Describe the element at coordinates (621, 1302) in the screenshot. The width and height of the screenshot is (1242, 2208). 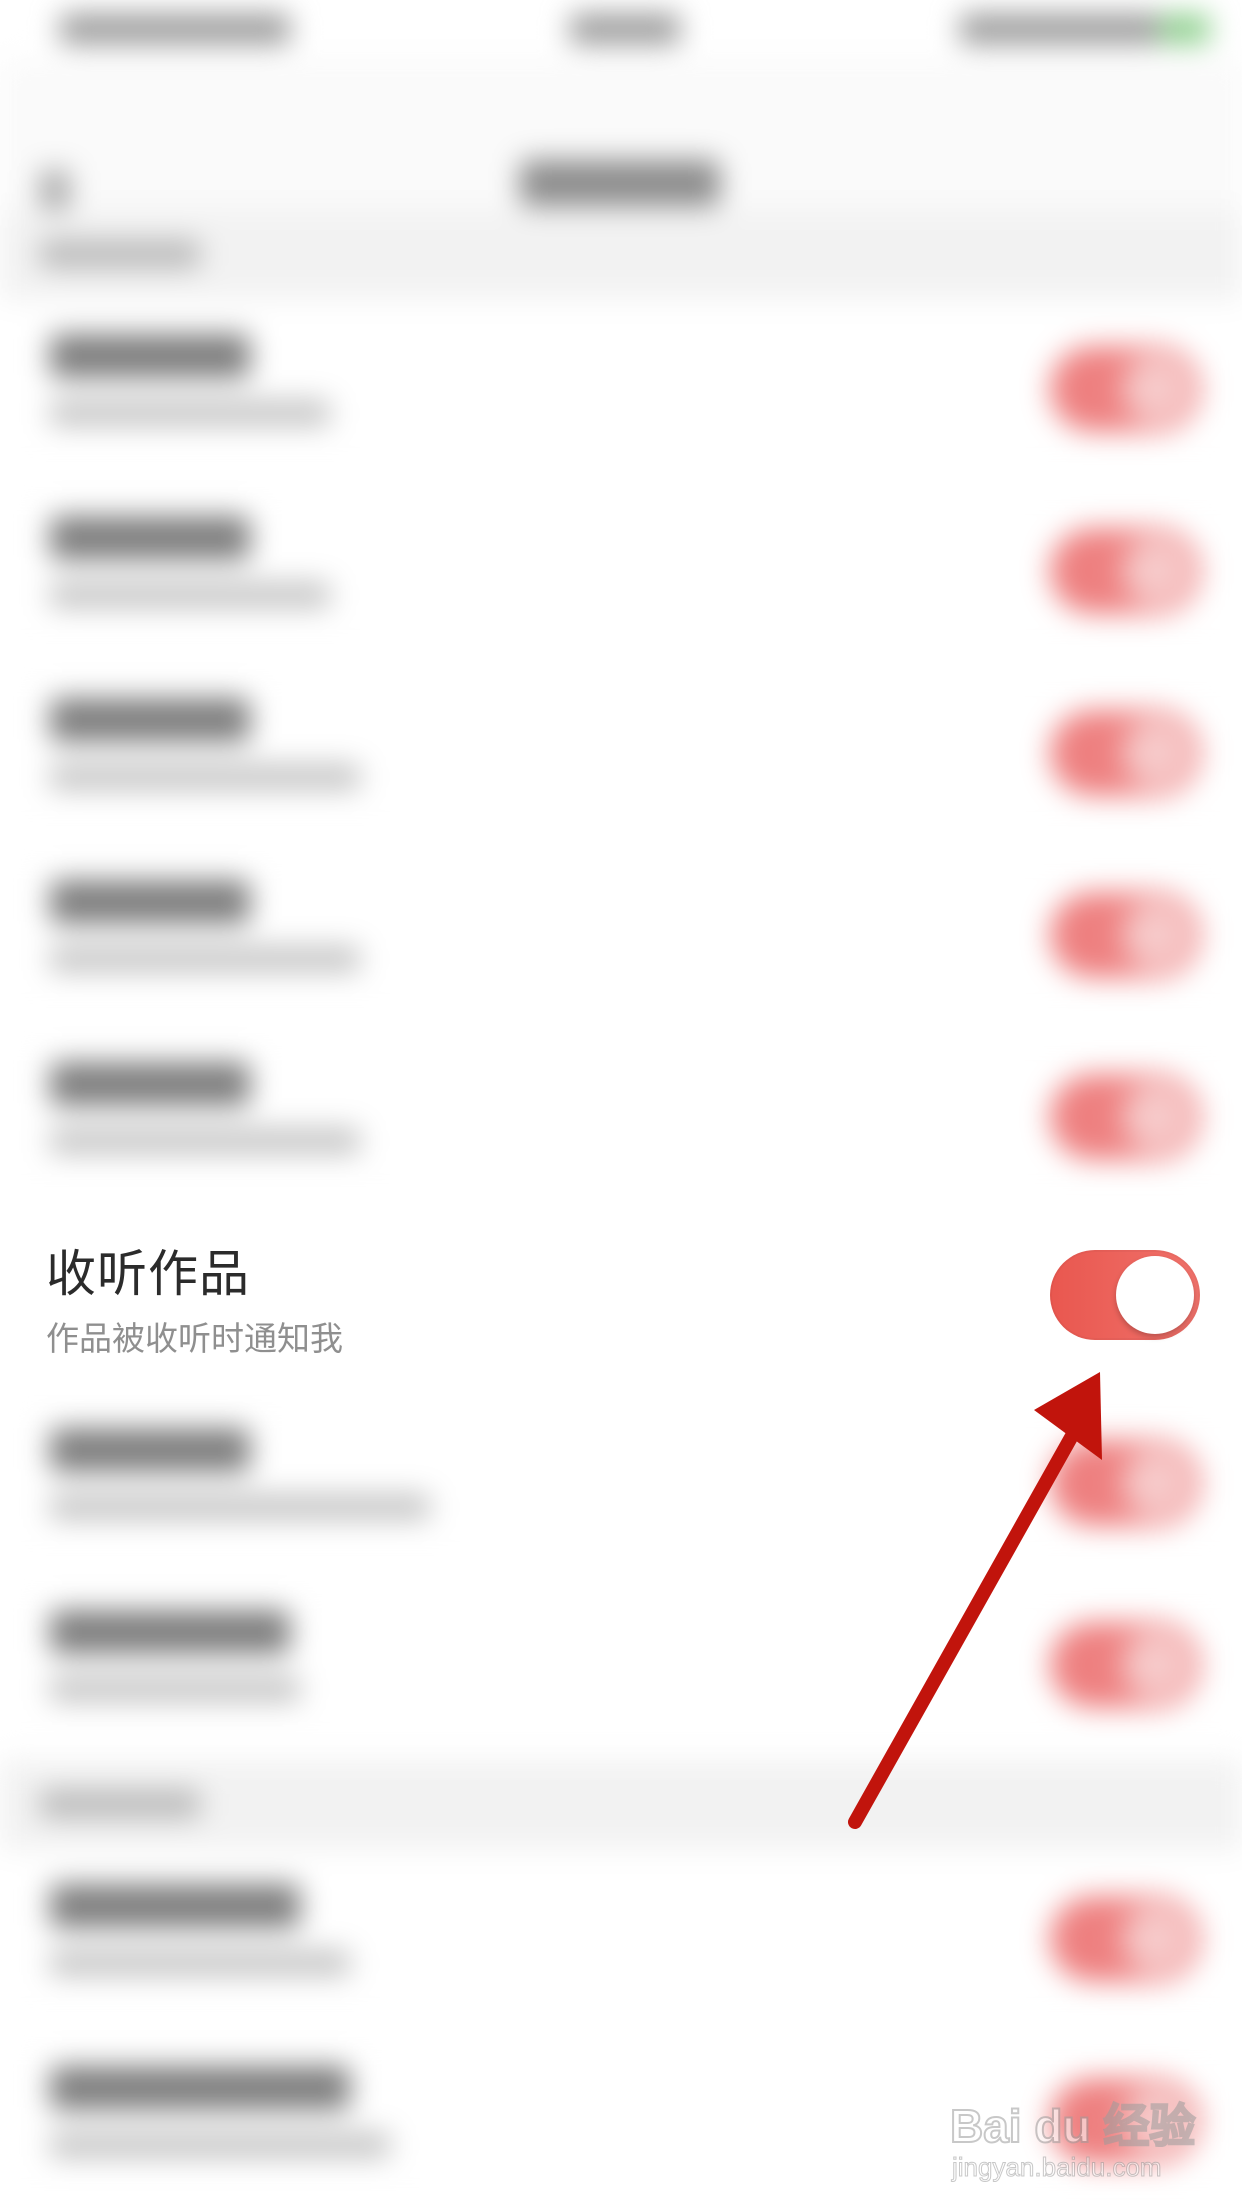
I see `listen-work-setting-row: 收听作品 作品被收听时通知我` at that location.